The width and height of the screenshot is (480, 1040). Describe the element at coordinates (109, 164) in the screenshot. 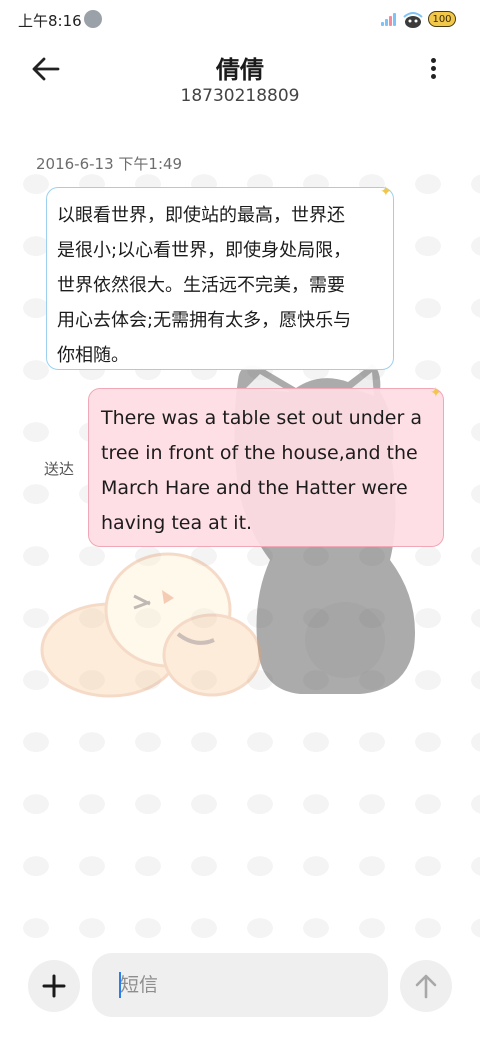

I see `conversation-timestamp: 2016-6-13 下午1:49` at that location.